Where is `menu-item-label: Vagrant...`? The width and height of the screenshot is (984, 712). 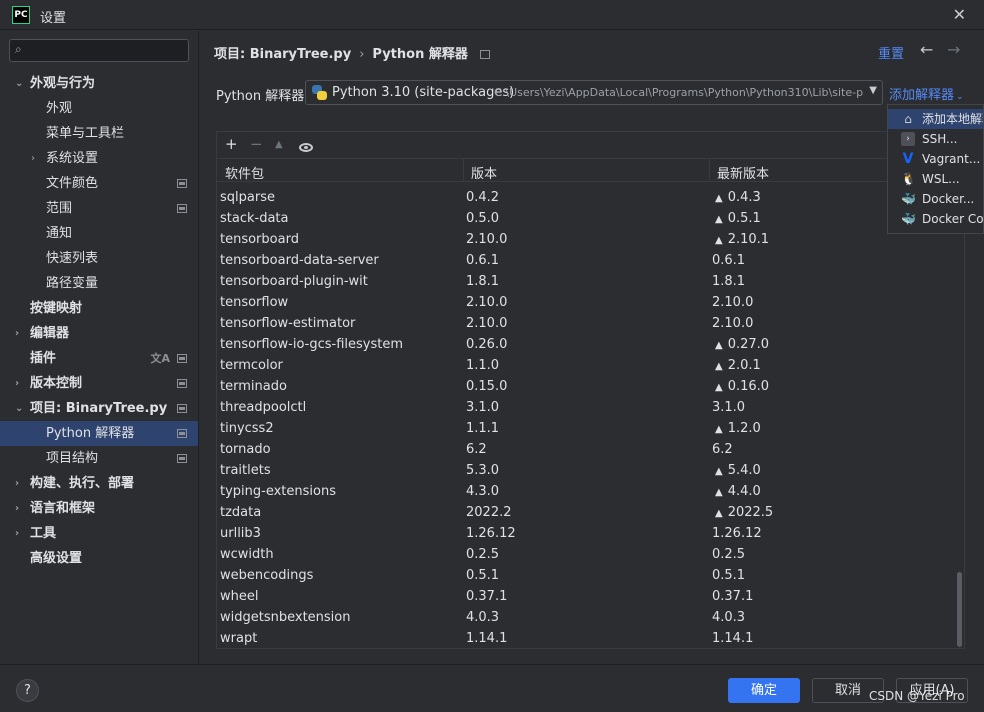 menu-item-label: Vagrant... is located at coordinates (951, 159).